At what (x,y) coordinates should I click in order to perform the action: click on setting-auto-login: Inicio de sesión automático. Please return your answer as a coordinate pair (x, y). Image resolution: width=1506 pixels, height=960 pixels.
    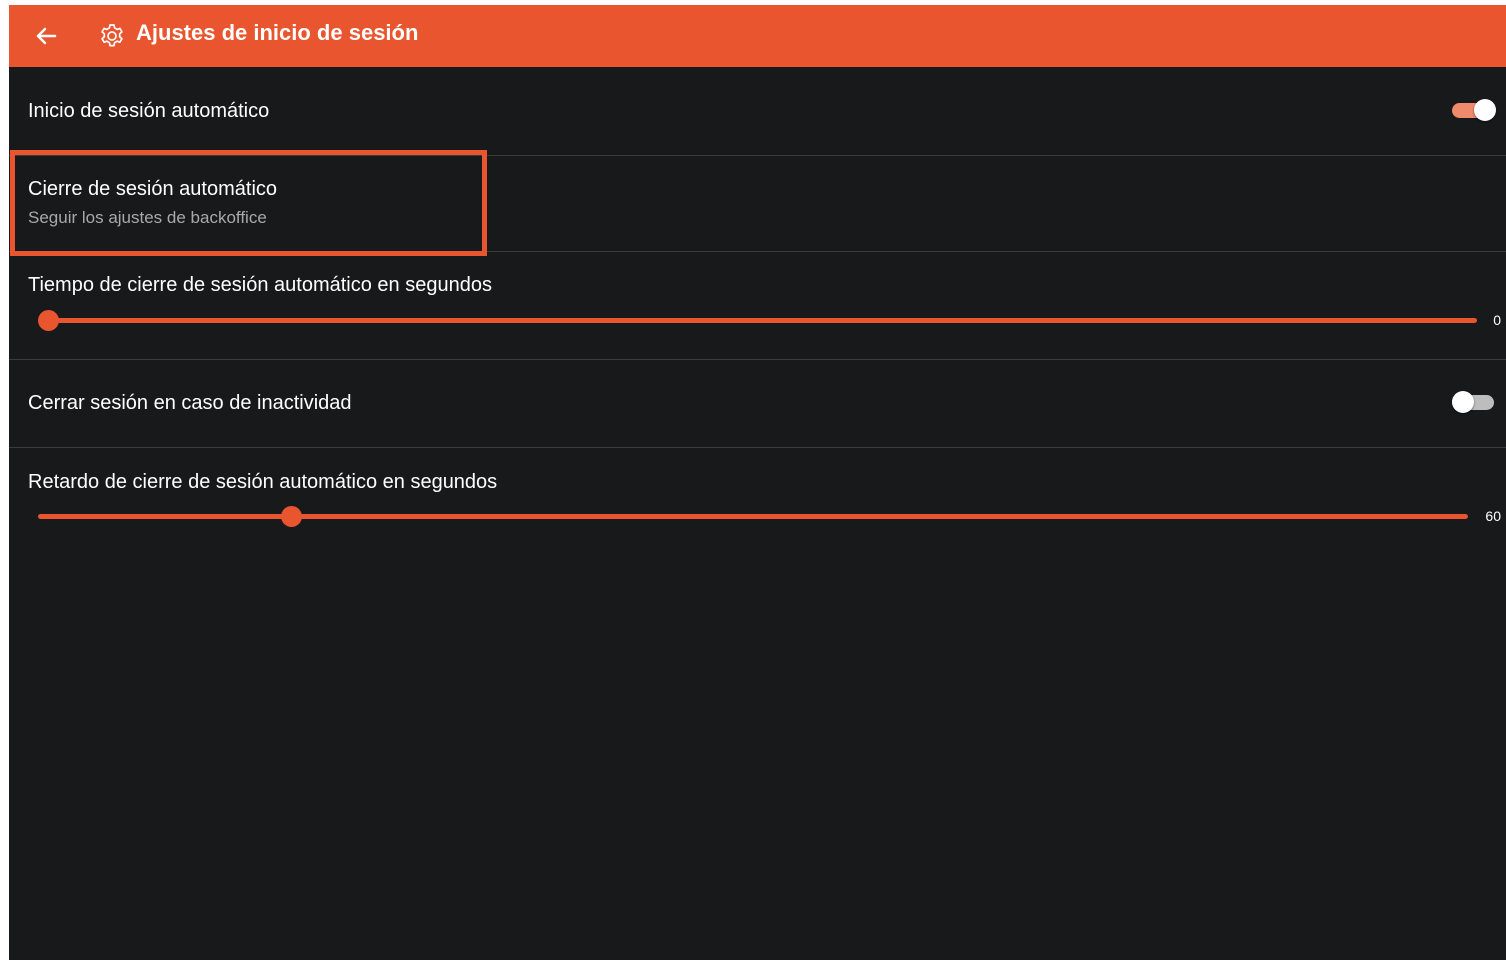
    Looking at the image, I should click on (757, 111).